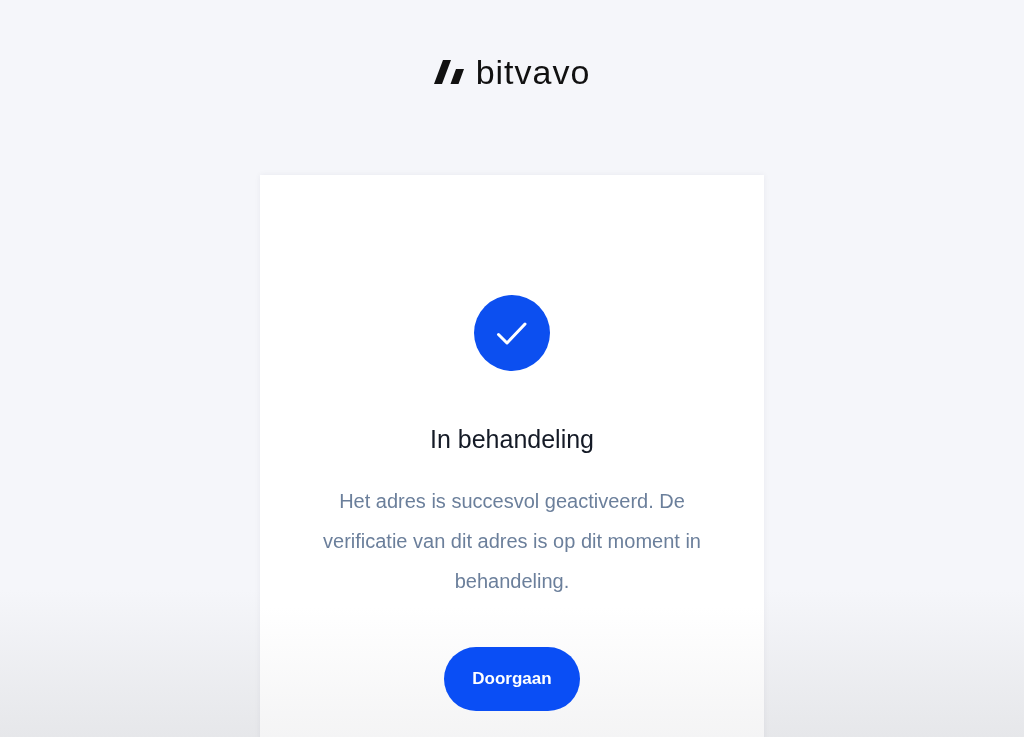 Image resolution: width=1024 pixels, height=737 pixels. Describe the element at coordinates (511, 439) in the screenshot. I see `status-title: In behandeling` at that location.